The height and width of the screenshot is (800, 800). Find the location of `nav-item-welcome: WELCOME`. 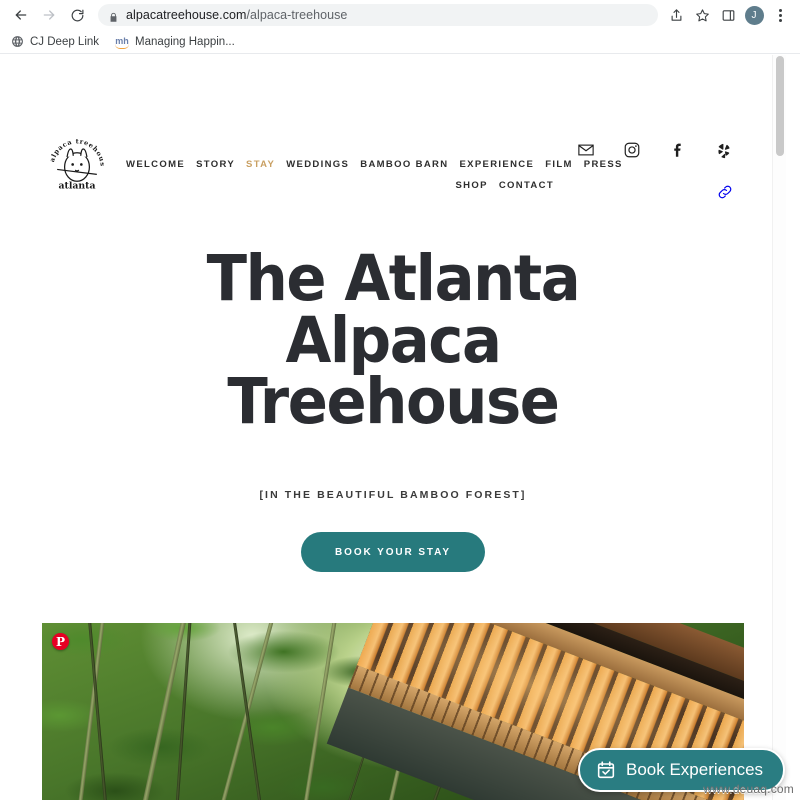

nav-item-welcome: WELCOME is located at coordinates (155, 164).